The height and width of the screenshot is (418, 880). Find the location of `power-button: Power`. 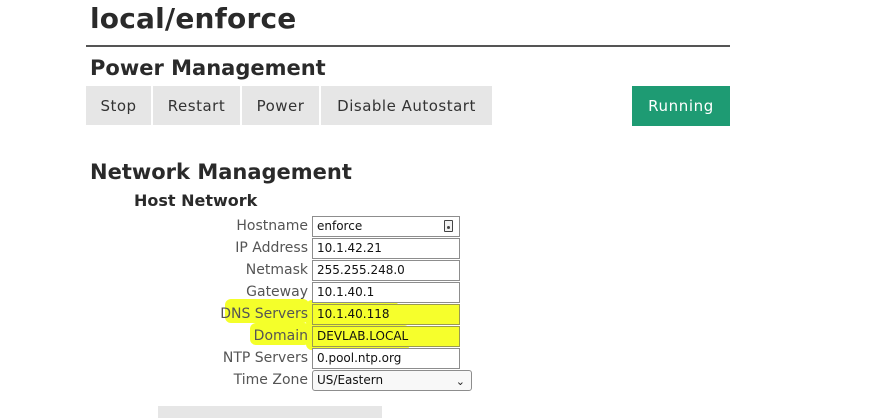

power-button: Power is located at coordinates (280, 105).